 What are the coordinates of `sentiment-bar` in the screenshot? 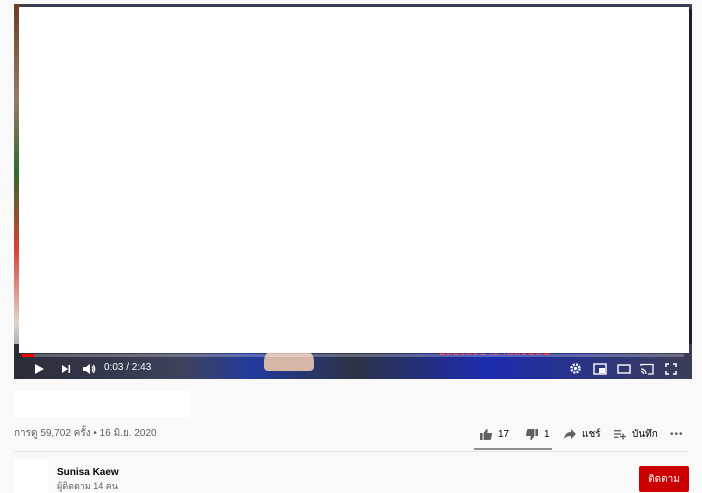 It's located at (513, 449).